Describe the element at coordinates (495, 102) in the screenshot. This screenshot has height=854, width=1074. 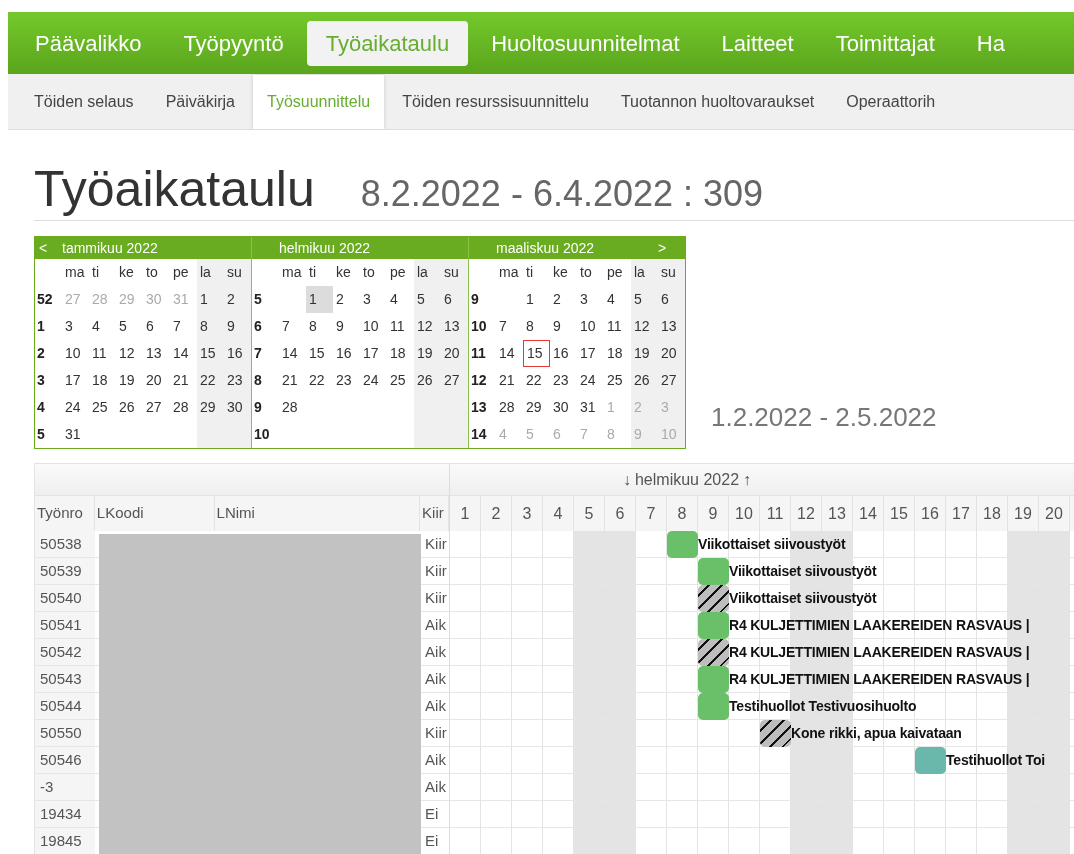
I see `sub-nav-tab: Töiden resurssisuunnittelu` at that location.